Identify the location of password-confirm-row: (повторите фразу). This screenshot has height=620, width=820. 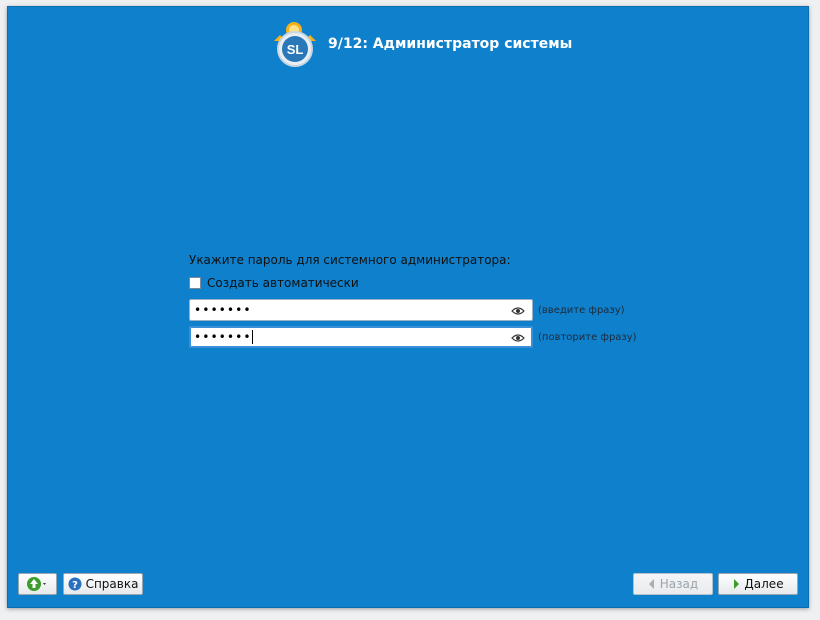
(419, 337).